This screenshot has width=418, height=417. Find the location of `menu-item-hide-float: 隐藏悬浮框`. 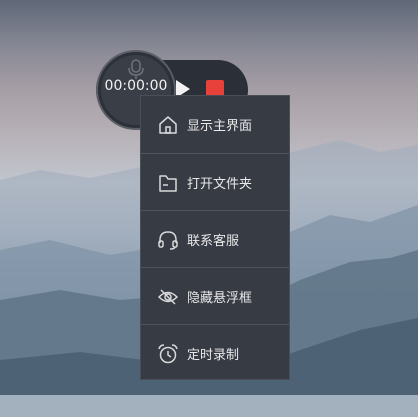

menu-item-hide-float: 隐藏悬浮框 is located at coordinates (215, 296).